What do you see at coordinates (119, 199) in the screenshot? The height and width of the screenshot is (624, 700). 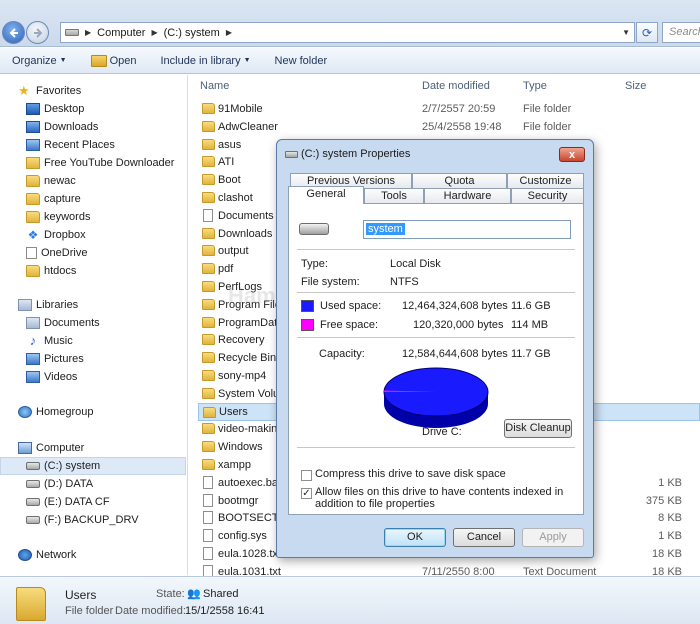 I see `nav-item-capture: capture` at bounding box center [119, 199].